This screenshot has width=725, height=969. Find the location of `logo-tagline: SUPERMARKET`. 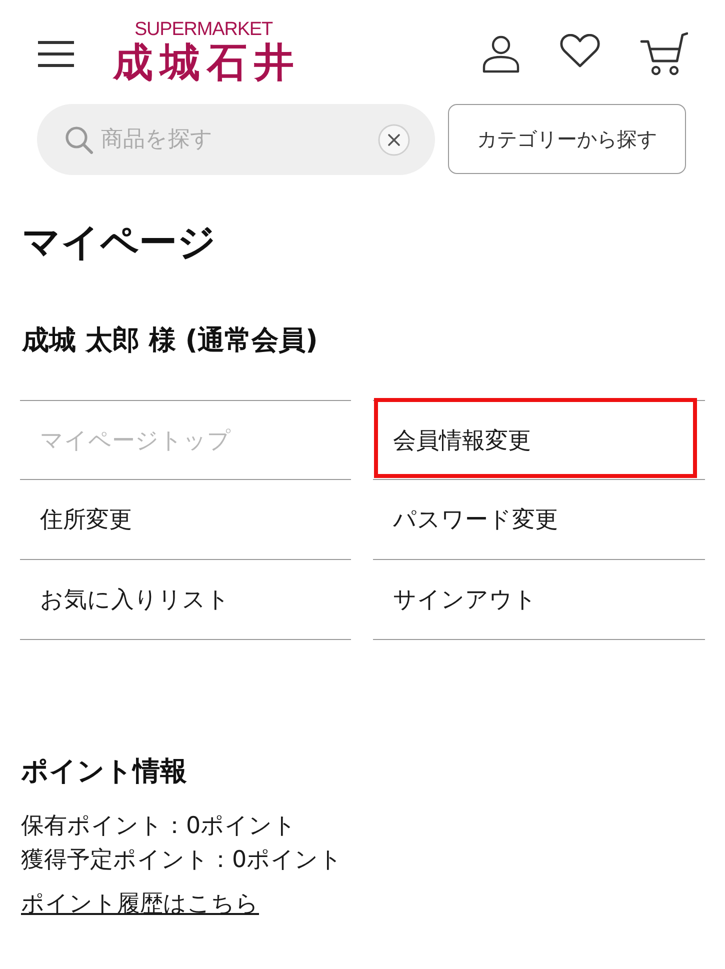

logo-tagline: SUPERMARKET is located at coordinates (203, 30).